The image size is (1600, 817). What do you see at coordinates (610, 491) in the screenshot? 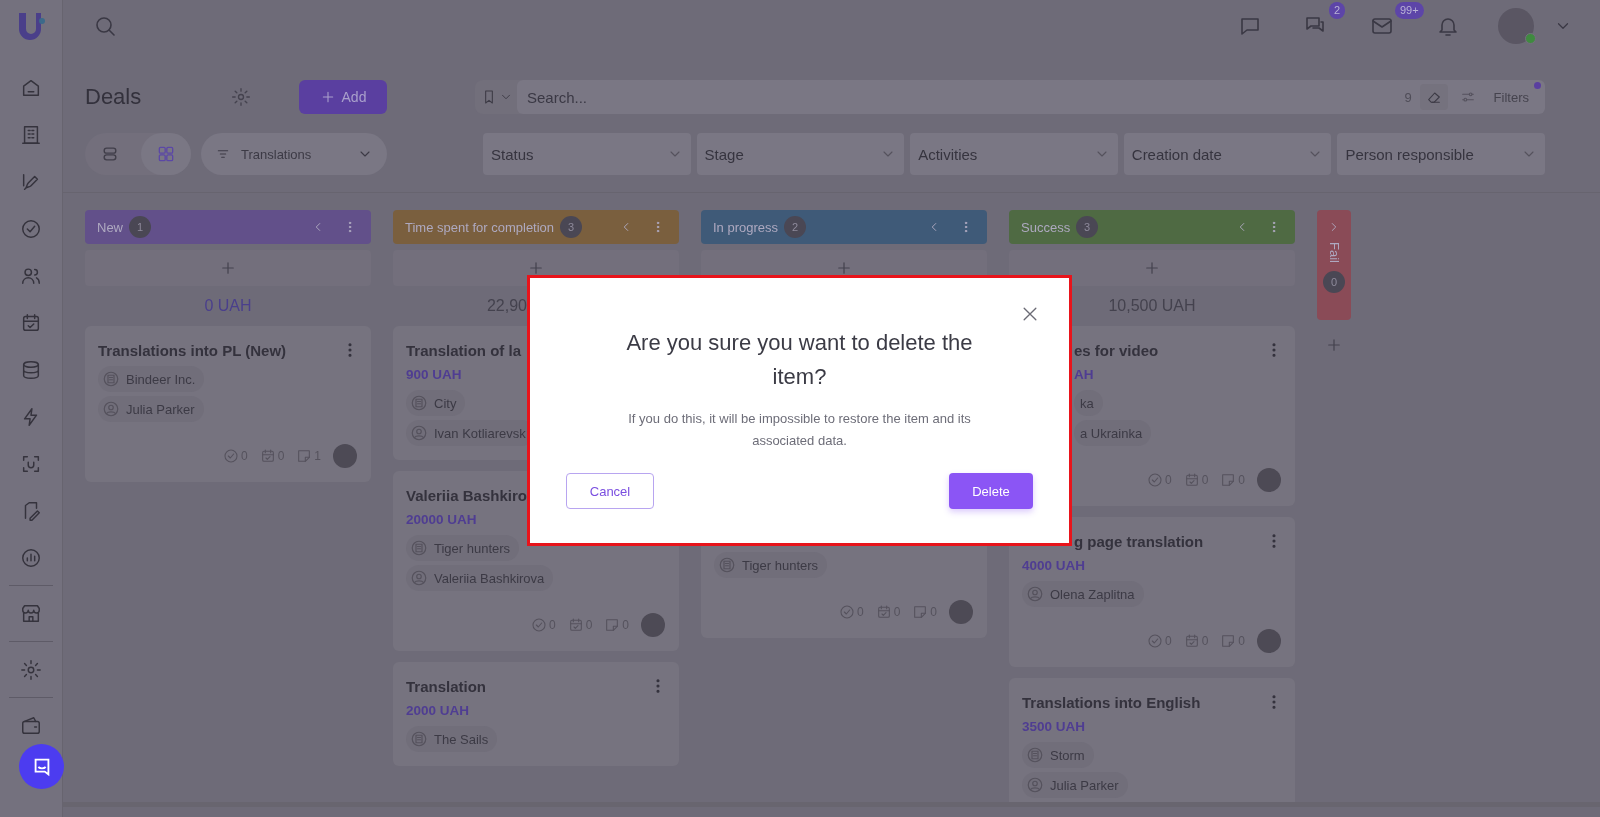
I see `cancel-button: Cancel` at bounding box center [610, 491].